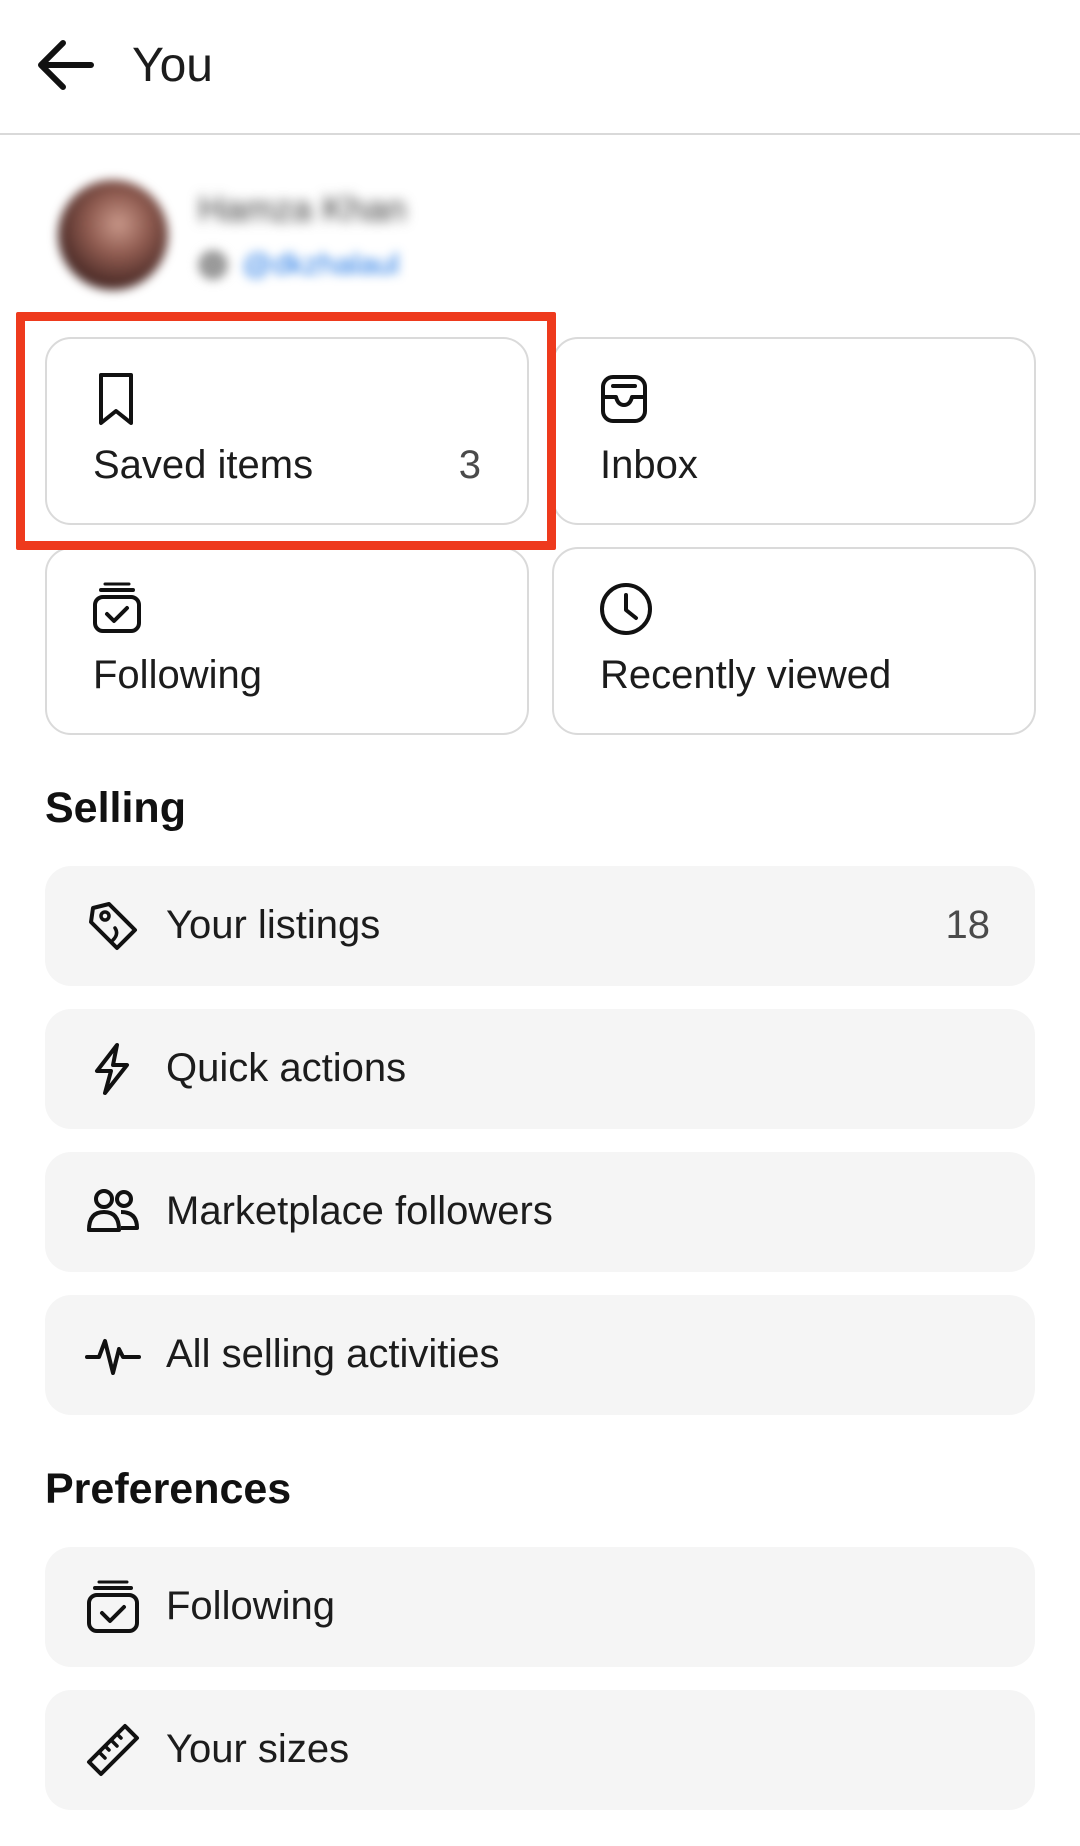 Image resolution: width=1080 pixels, height=1846 pixels. I want to click on row-count: 18, so click(968, 925).